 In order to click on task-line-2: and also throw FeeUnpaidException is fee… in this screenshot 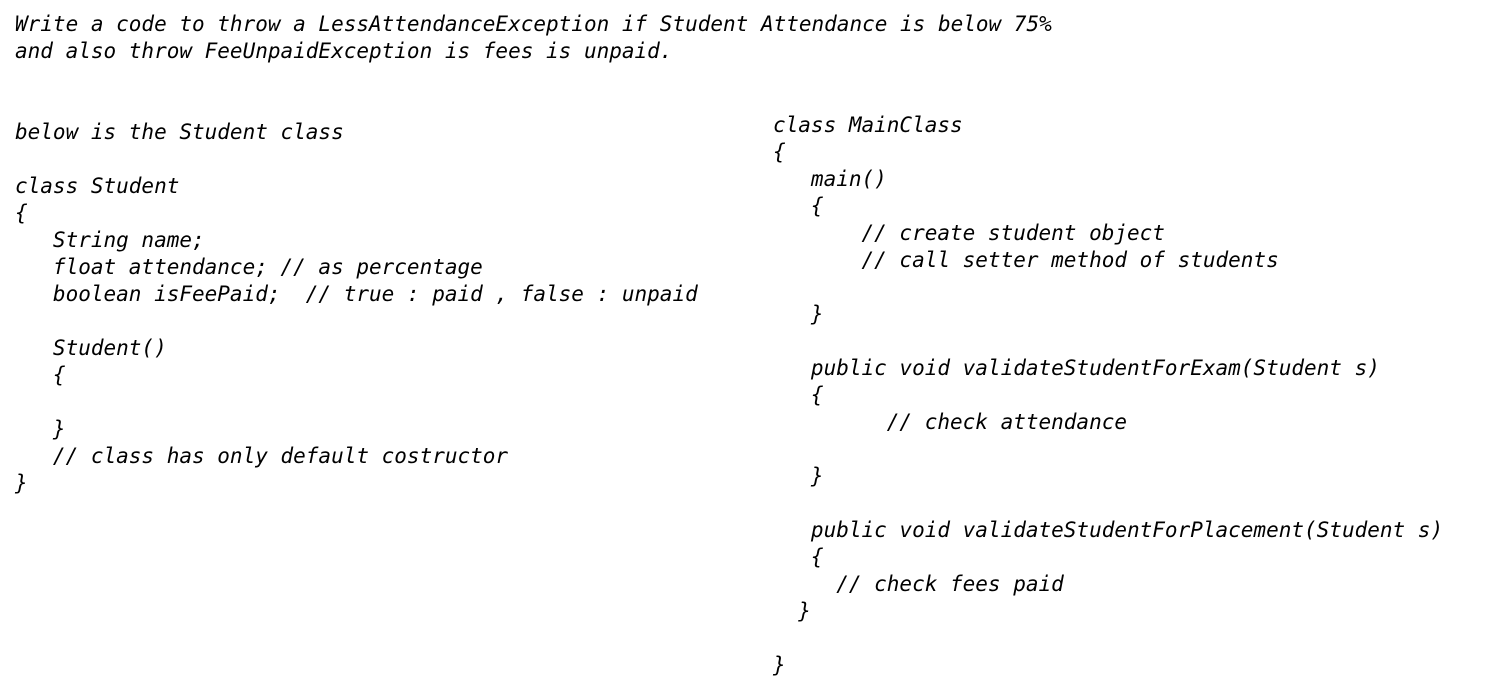, I will do `click(344, 51)`.